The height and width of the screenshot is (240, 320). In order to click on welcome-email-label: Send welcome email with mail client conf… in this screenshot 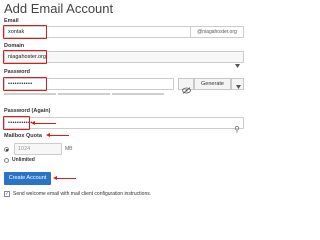, I will do `click(82, 194)`.